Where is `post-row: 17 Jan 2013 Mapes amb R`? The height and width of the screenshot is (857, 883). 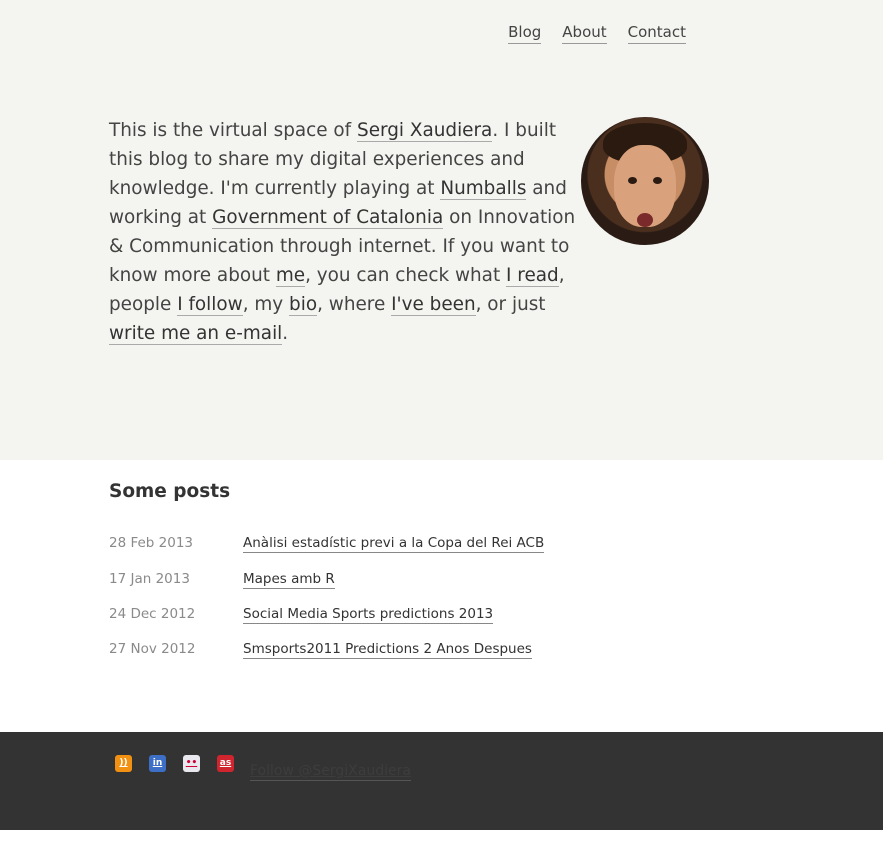 post-row: 17 Jan 2013 Mapes amb R is located at coordinates (459, 581).